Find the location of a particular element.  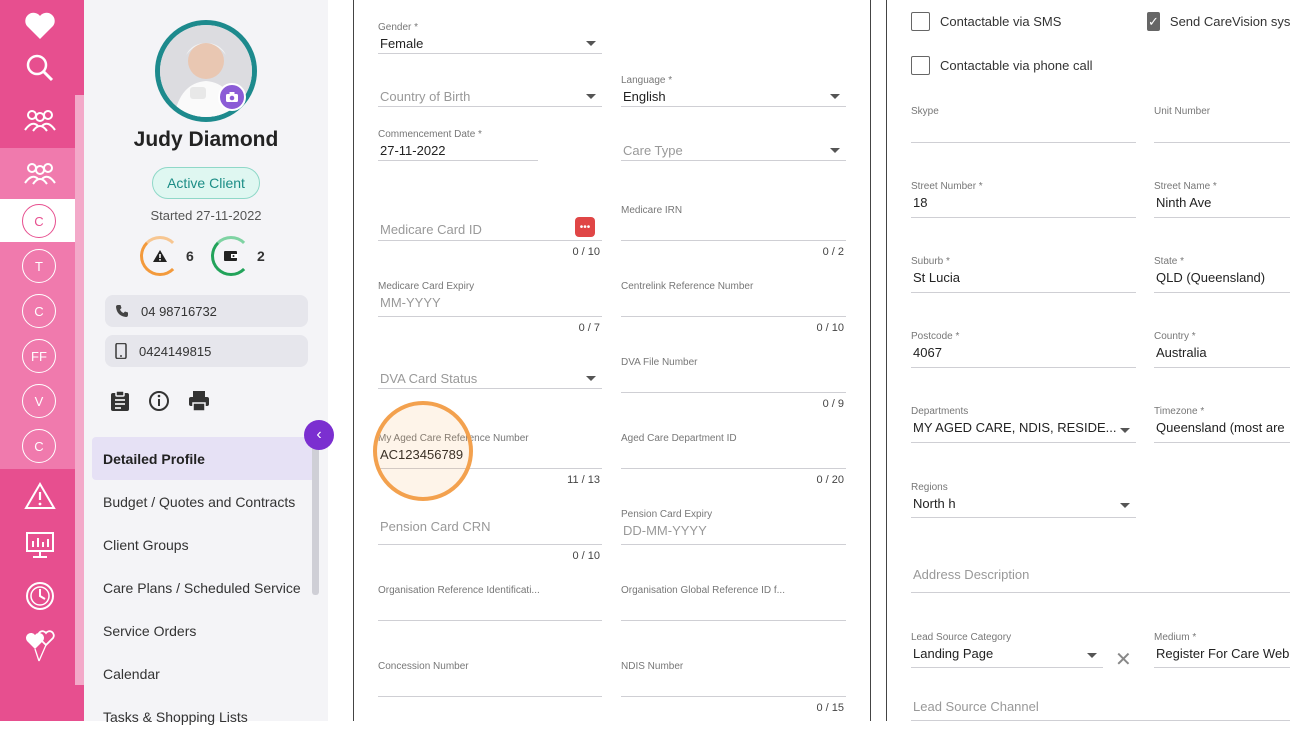

timezone-select: Timezone * Queensland (most are is located at coordinates (1222, 424).